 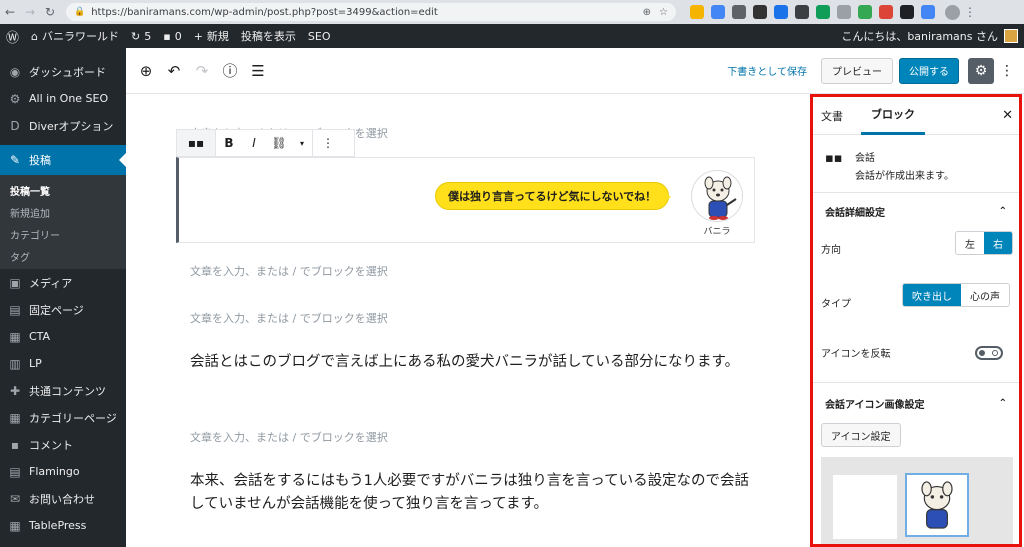 I want to click on sidebar-item-media: ▣ メディア, so click(x=63, y=282).